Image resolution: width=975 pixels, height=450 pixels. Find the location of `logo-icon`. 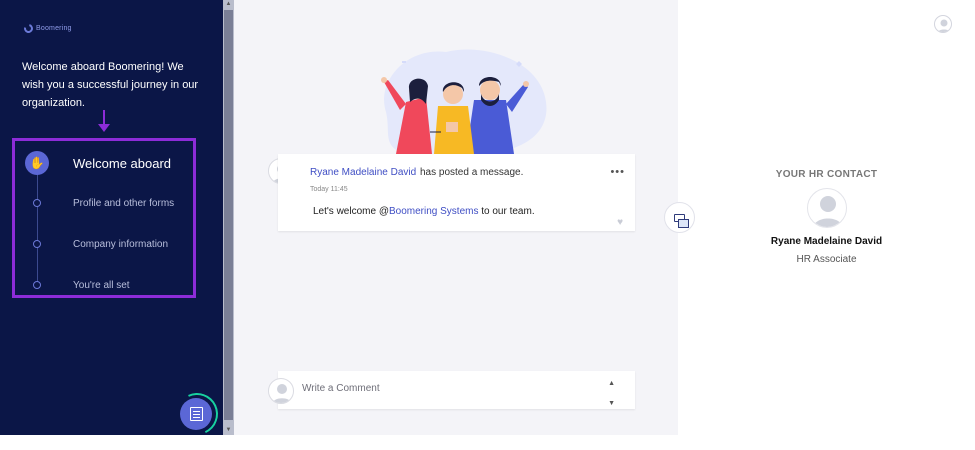

logo-icon is located at coordinates (28, 28).